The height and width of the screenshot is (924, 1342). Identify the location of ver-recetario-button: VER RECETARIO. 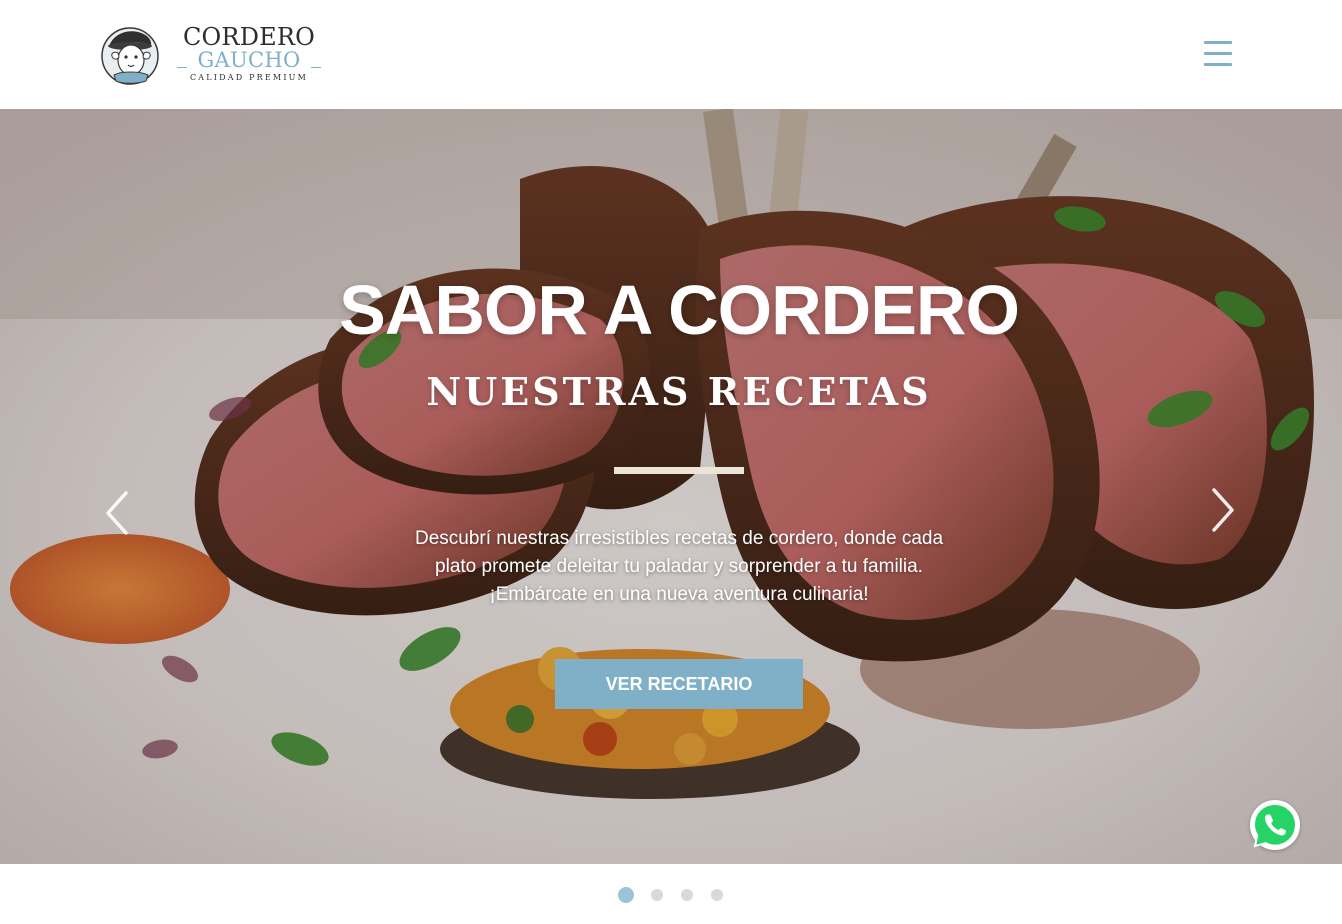
(679, 684).